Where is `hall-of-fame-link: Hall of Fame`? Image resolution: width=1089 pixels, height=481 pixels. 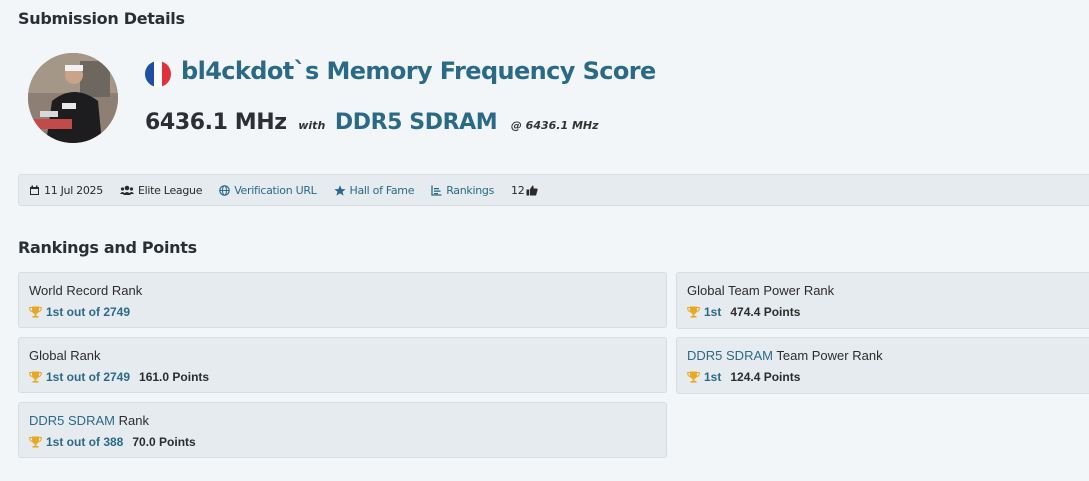
hall-of-fame-link: Hall of Fame is located at coordinates (374, 190).